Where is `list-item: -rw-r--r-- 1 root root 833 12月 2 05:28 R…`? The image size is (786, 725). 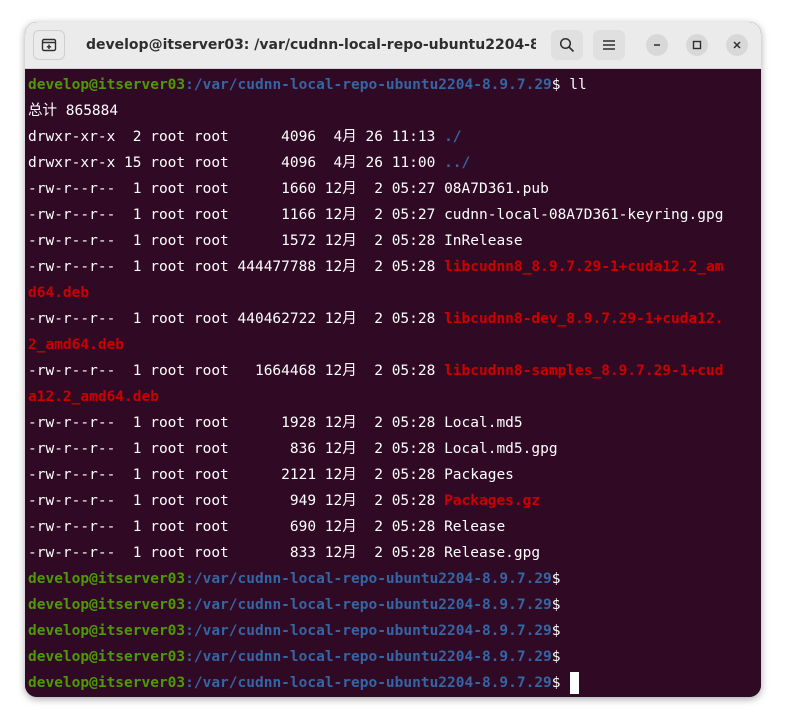 list-item: -rw-r--r-- 1 root root 833 12月 2 05:28 R… is located at coordinates (284, 553).